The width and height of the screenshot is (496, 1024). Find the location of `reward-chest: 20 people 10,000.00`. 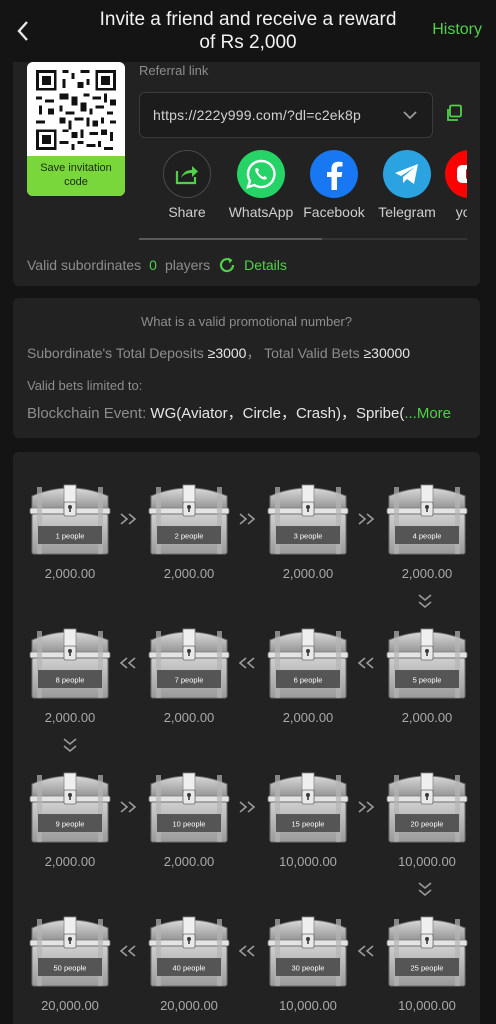

reward-chest: 20 people 10,000.00 is located at coordinates (427, 819).